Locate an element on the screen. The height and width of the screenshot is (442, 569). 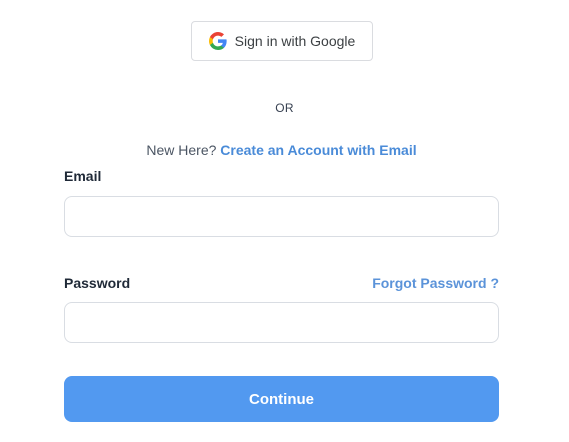
google-signin-button: Sign in with Google is located at coordinates (282, 41).